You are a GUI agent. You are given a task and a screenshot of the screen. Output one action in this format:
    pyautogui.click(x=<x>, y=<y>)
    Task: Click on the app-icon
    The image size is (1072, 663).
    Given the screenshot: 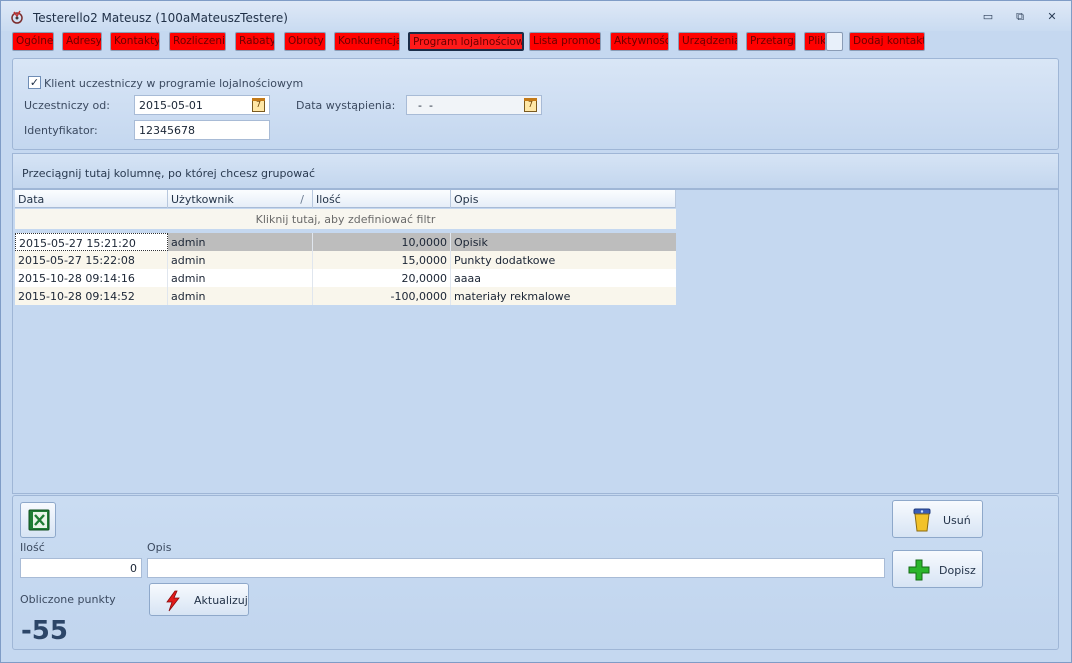 What is the action you would take?
    pyautogui.click(x=17, y=17)
    